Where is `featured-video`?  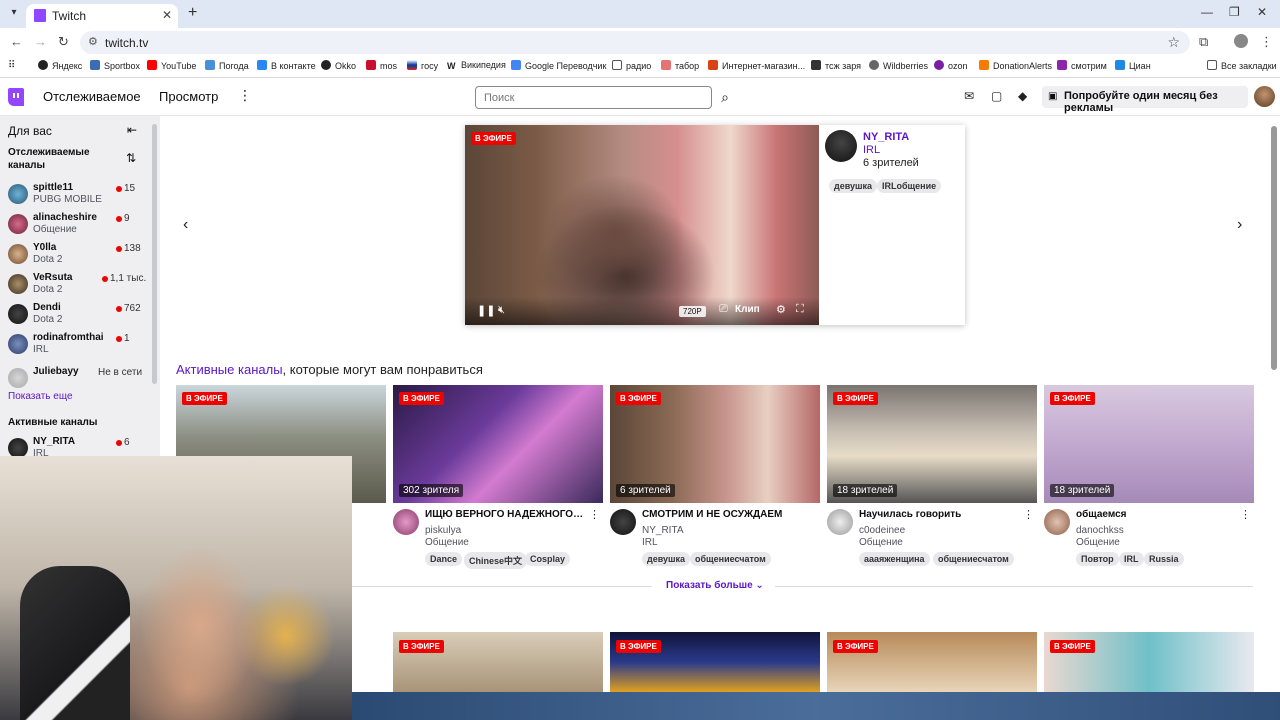 featured-video is located at coordinates (642, 225).